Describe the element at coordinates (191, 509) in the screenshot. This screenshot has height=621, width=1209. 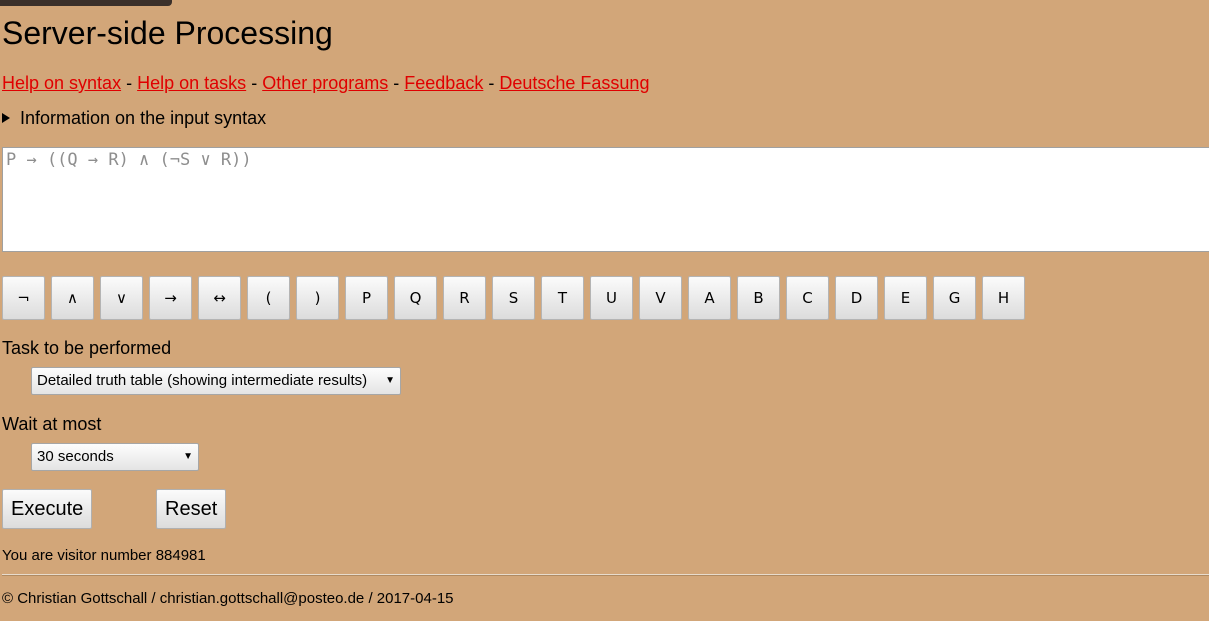
I see `reset-button: Reset` at that location.